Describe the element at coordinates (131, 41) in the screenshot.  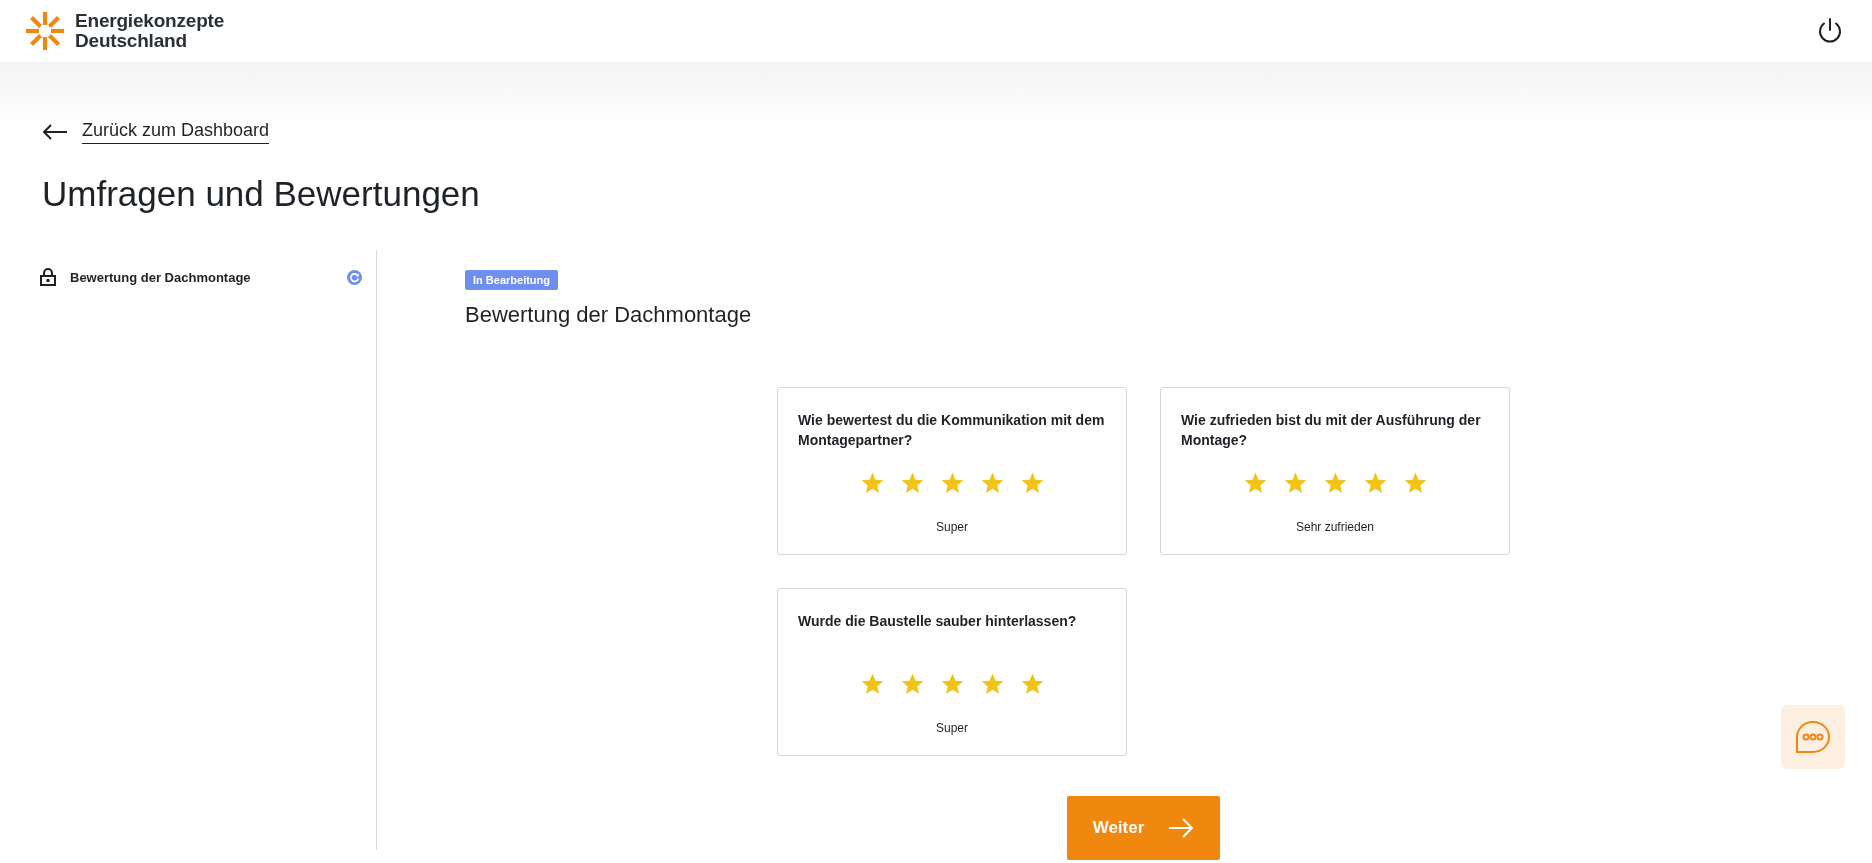
I see `brand-name: Deutschland` at that location.